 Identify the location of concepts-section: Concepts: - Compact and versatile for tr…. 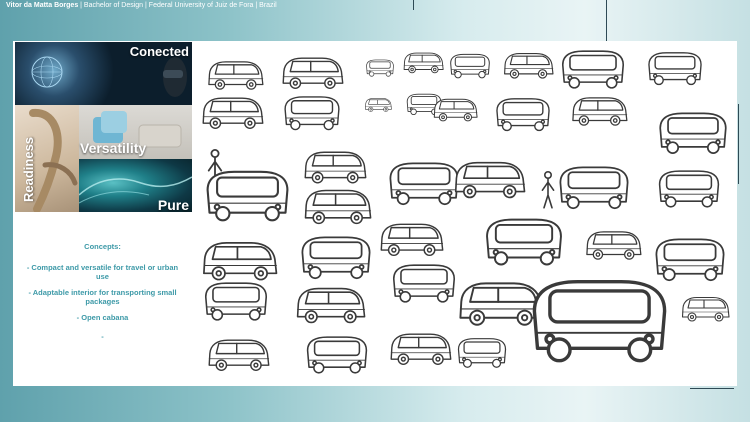
(102, 291).